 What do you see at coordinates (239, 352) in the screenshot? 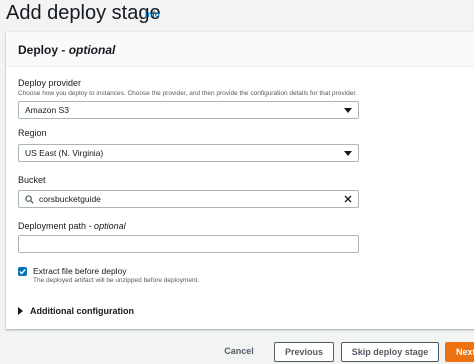
I see `cancel-button: Cancel` at bounding box center [239, 352].